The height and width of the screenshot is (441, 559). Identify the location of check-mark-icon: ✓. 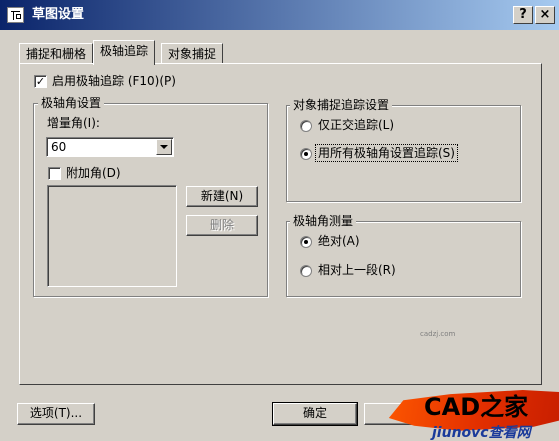
(40, 81).